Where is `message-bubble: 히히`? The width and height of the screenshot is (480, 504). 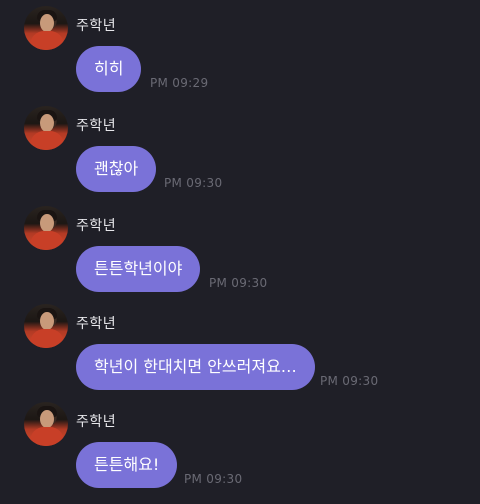
message-bubble: 히히 is located at coordinates (109, 69).